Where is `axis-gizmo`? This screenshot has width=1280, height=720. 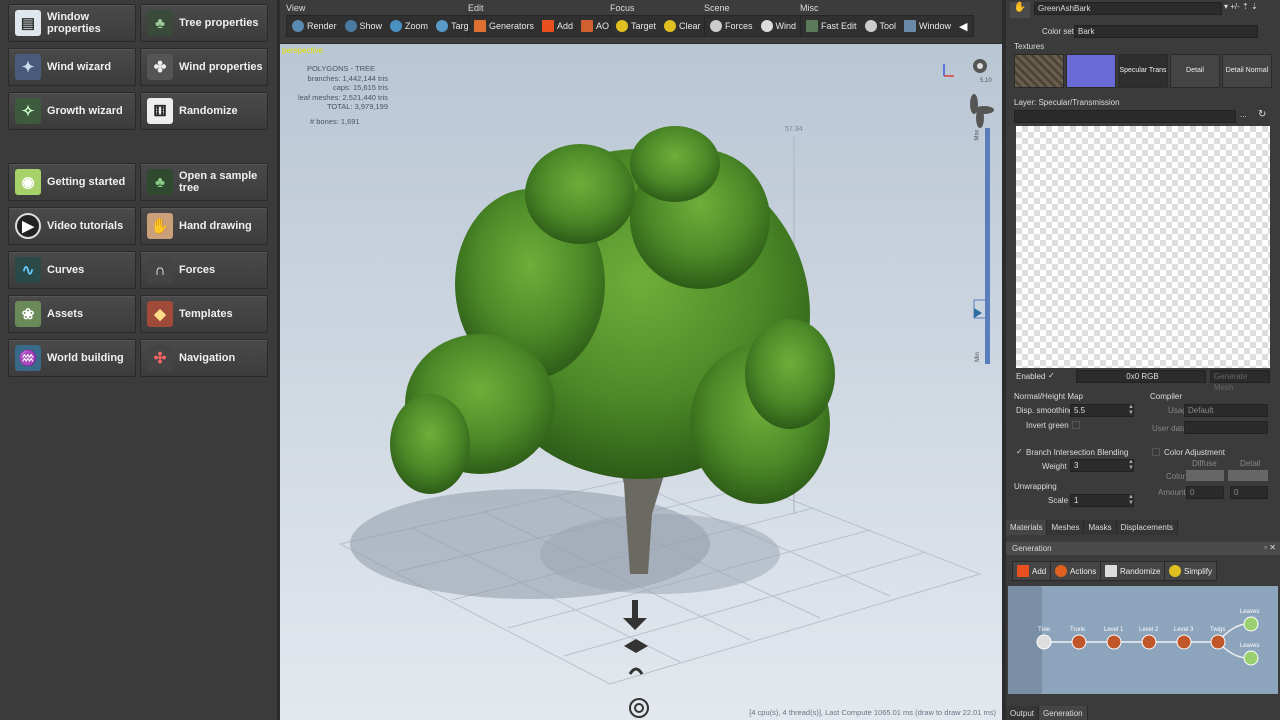
axis-gizmo is located at coordinates (948, 70).